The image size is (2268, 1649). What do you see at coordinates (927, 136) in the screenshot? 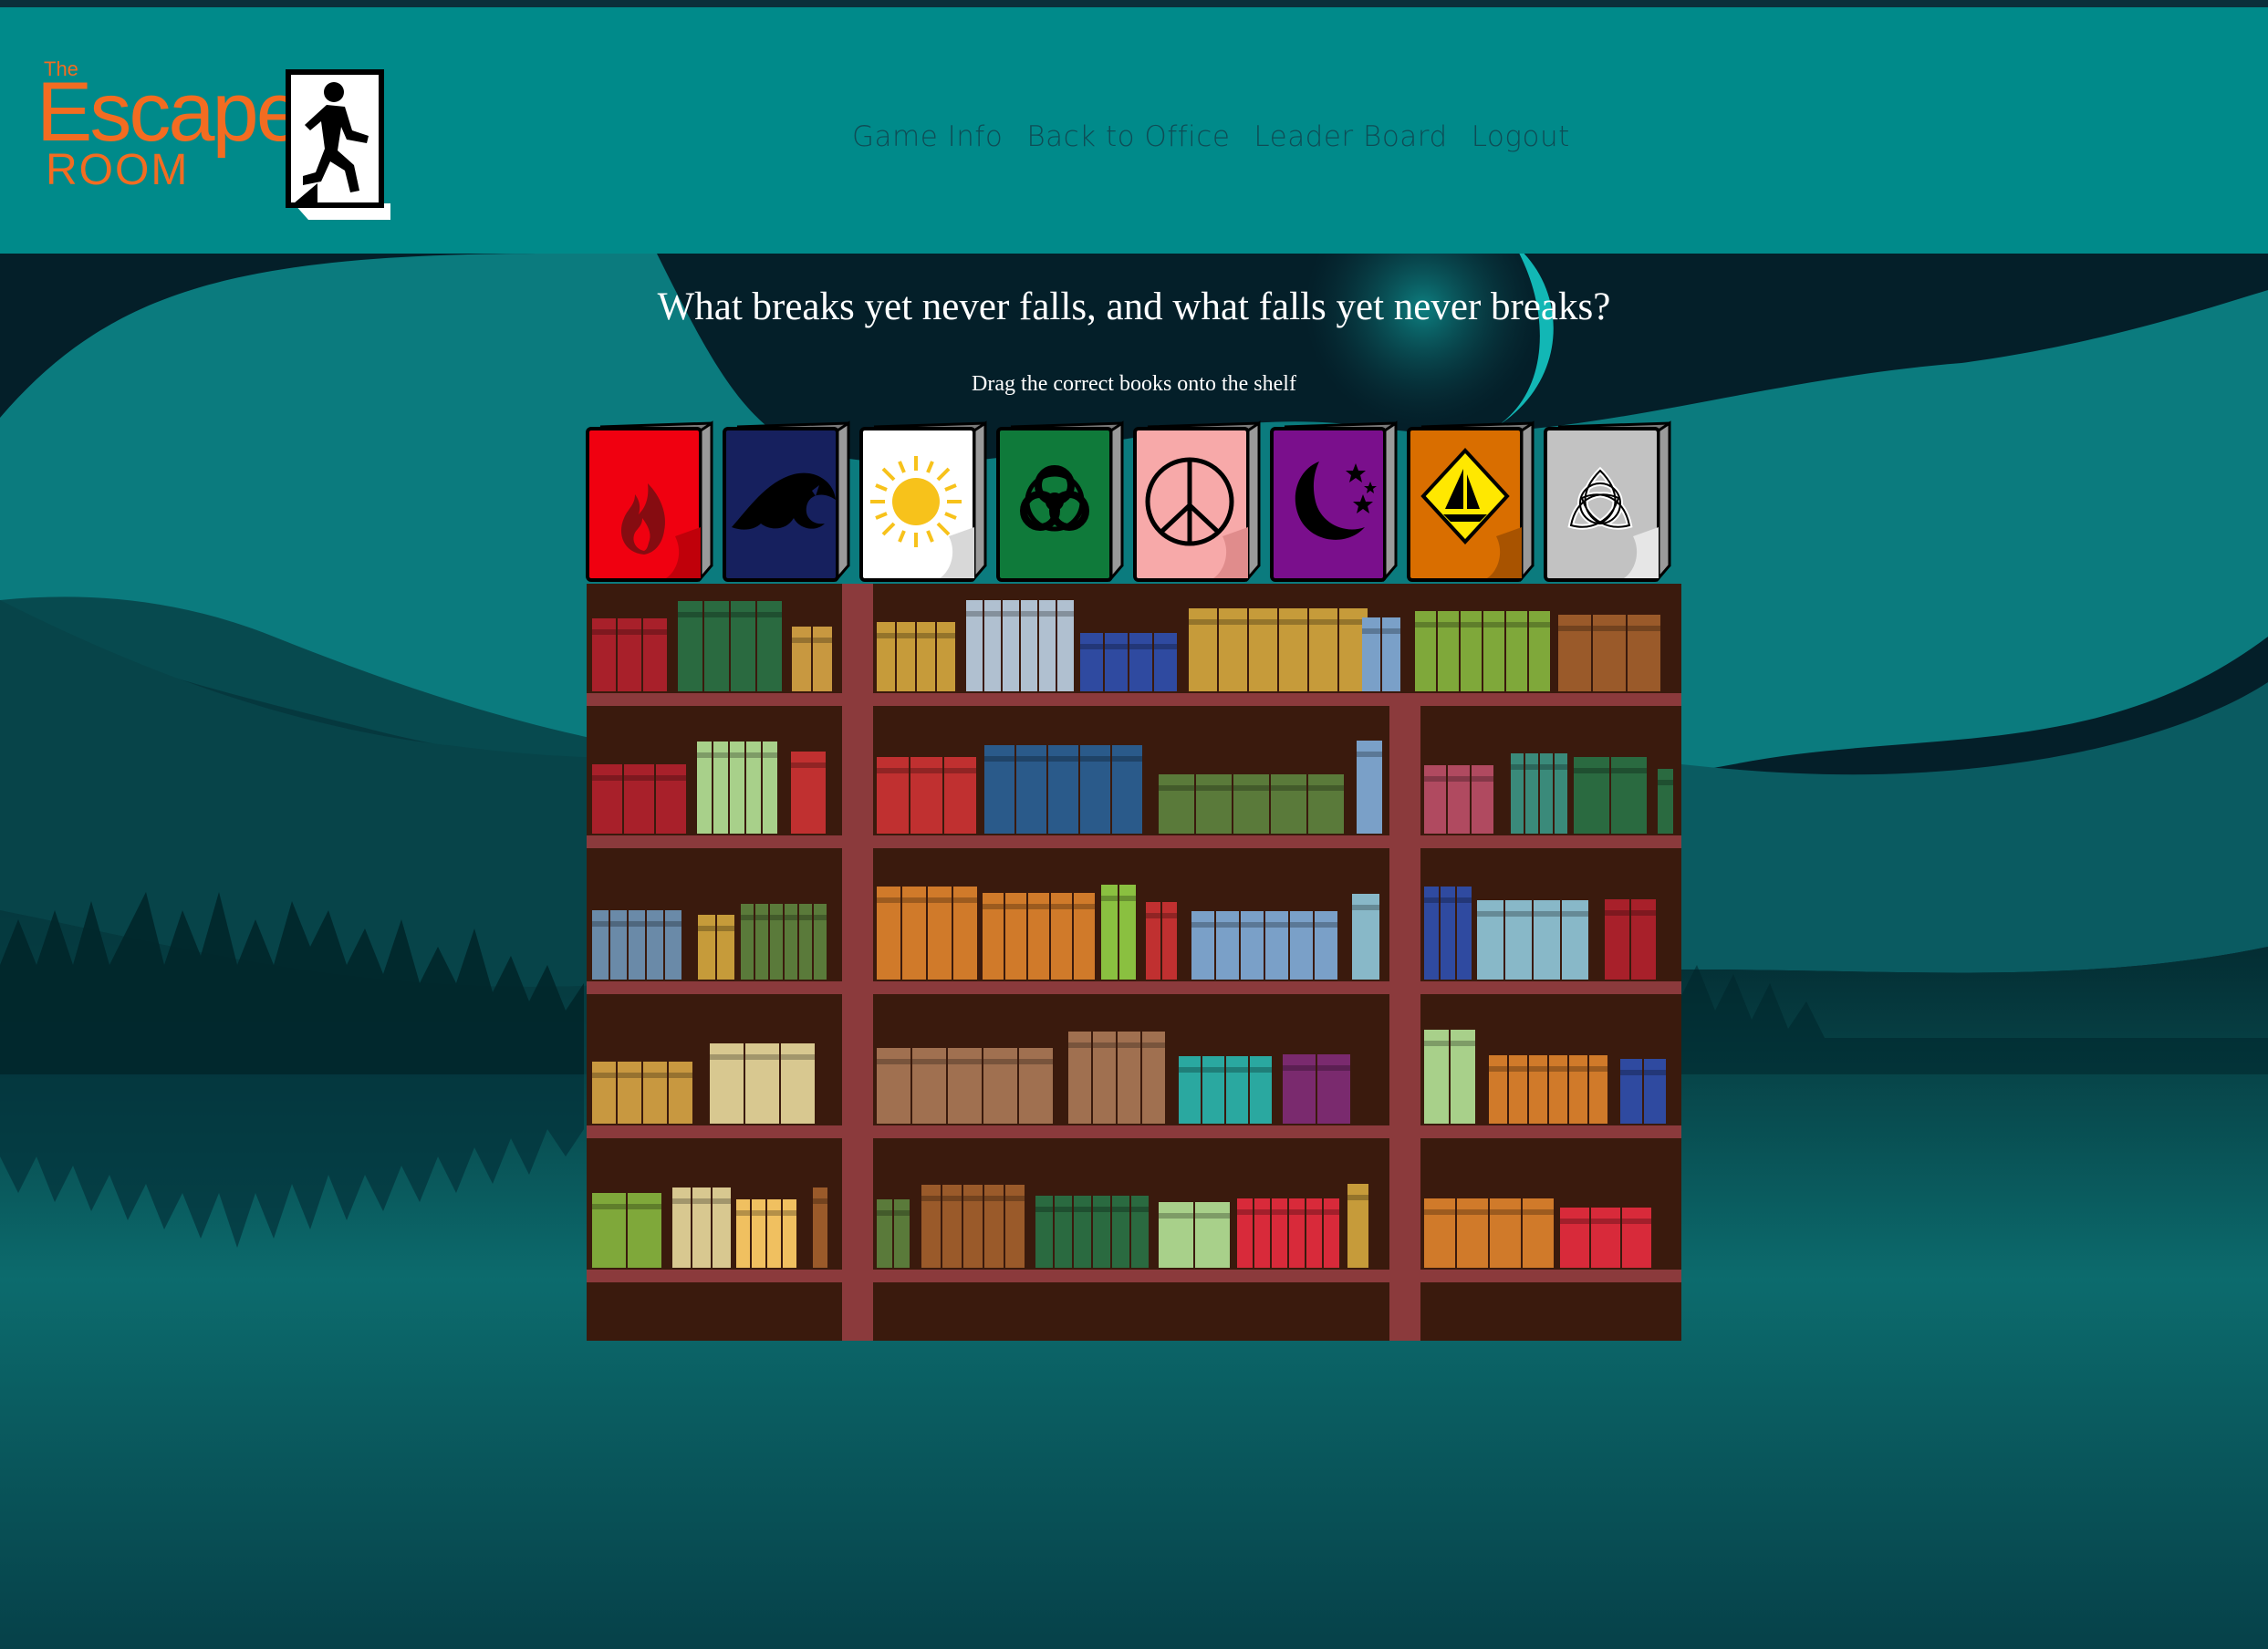
I see `nav-game-info: Game Info` at bounding box center [927, 136].